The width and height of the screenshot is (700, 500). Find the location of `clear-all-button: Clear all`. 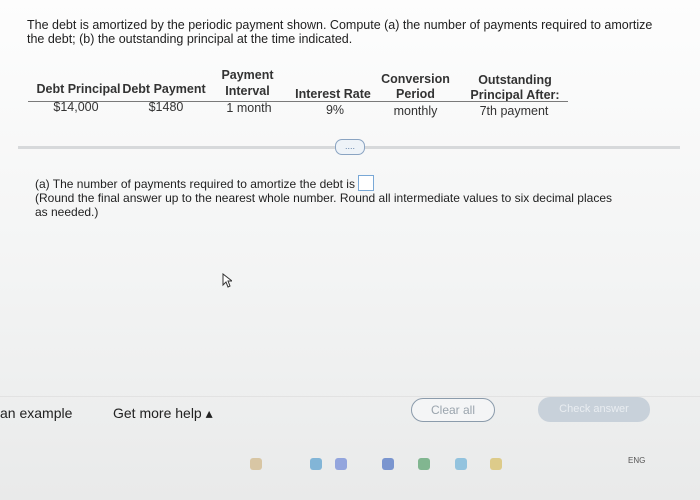

clear-all-button: Clear all is located at coordinates (453, 410).